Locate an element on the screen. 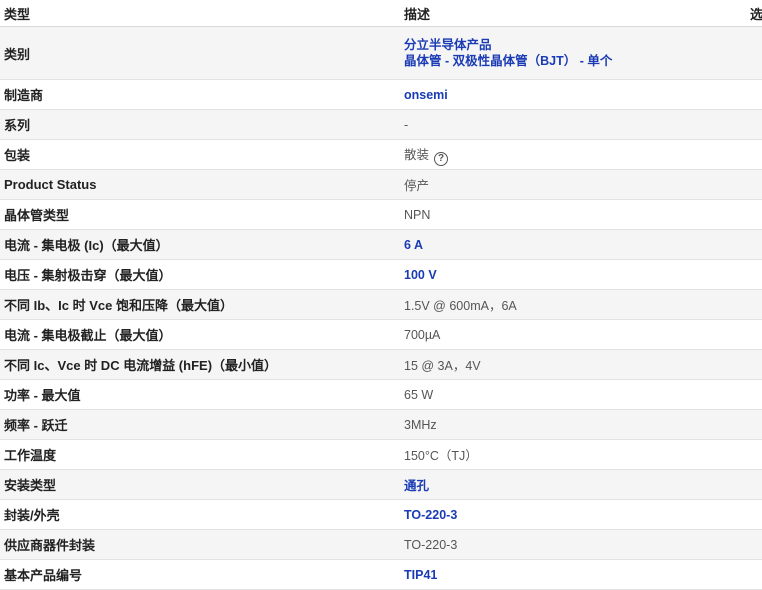  row-transistor-type: 晶体管类型 NPN is located at coordinates (381, 215).